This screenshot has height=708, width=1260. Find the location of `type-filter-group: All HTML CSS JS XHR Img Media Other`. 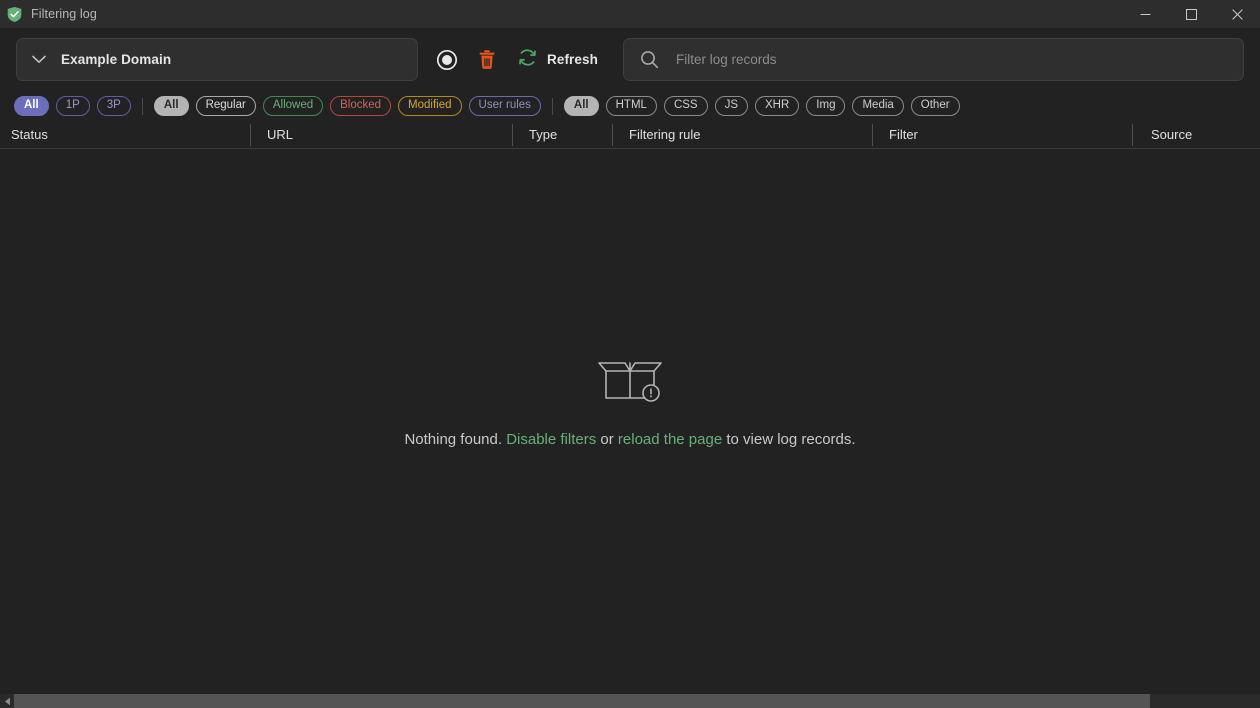

type-filter-group: All HTML CSS JS XHR Img Media Other is located at coordinates (761, 106).